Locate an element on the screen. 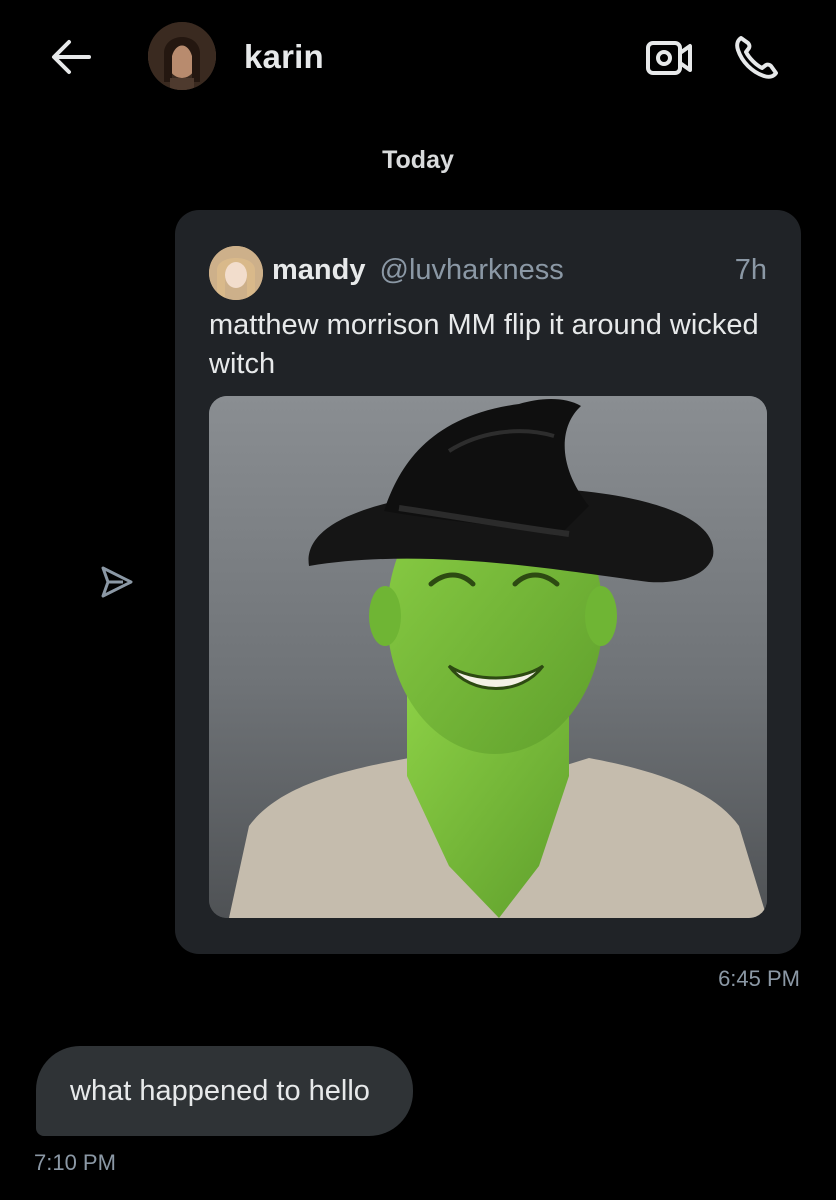  contact-avatar is located at coordinates (182, 56).